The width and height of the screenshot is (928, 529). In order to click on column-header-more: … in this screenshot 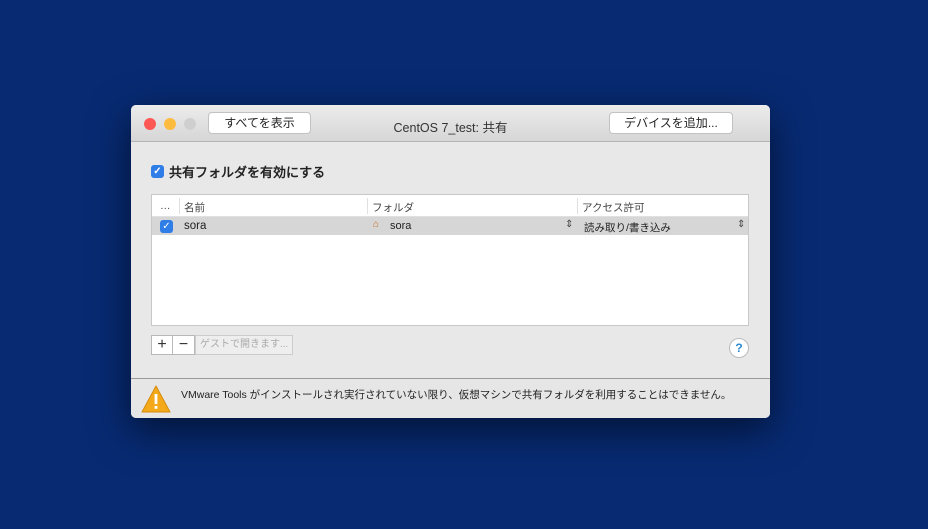, I will do `click(165, 206)`.